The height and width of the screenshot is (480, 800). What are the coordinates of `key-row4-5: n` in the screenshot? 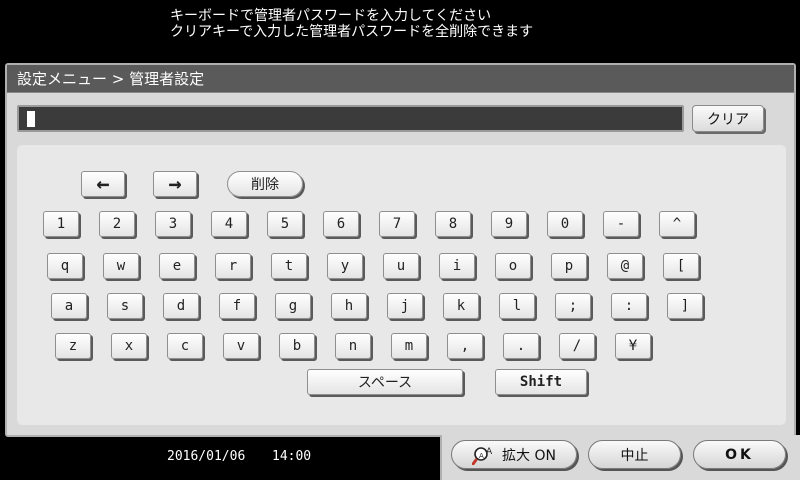 It's located at (353, 346).